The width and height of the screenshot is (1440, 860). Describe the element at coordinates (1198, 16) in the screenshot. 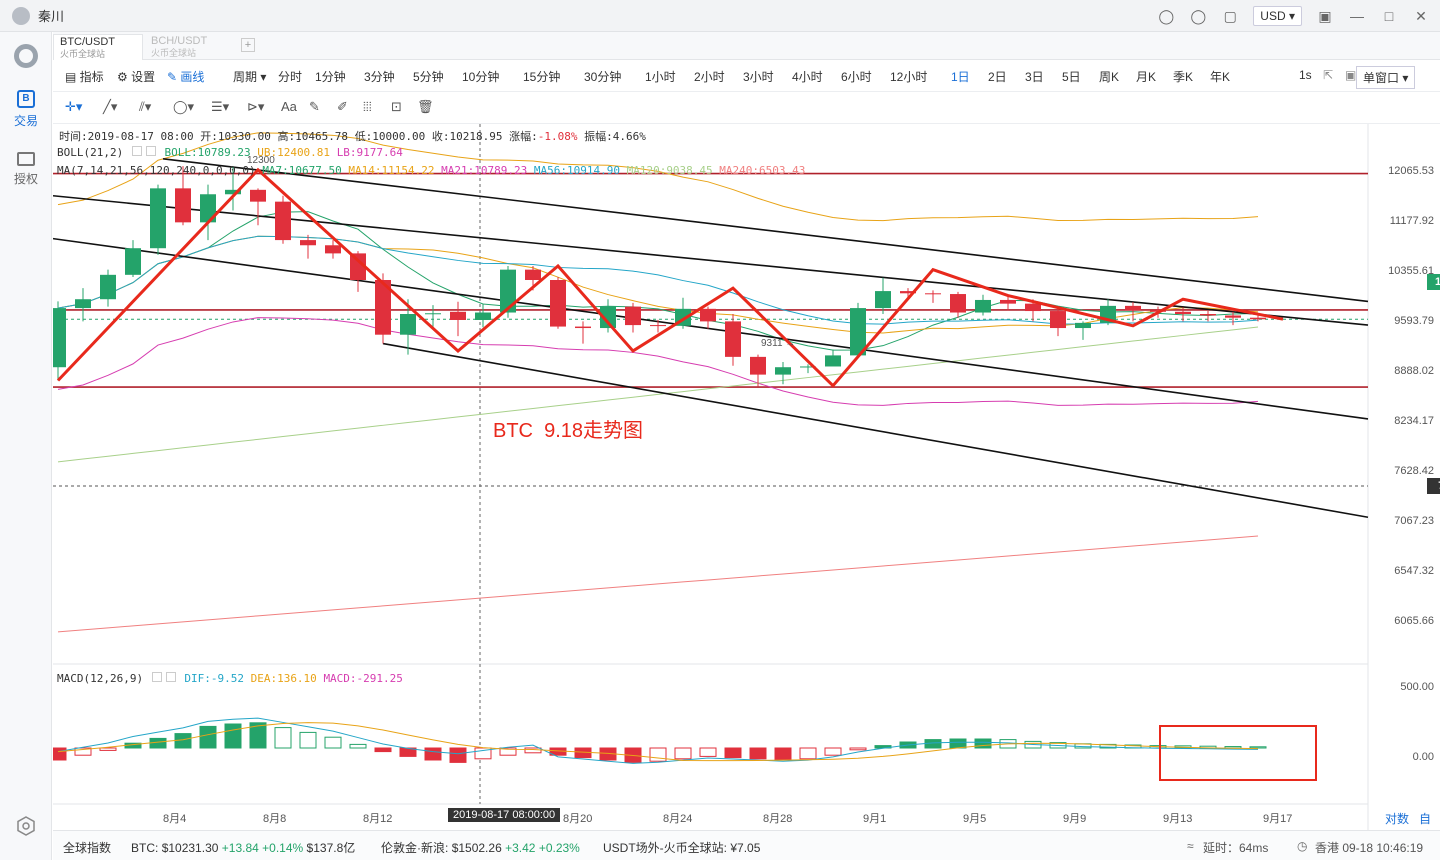

I see `chat-icon: ◯` at that location.